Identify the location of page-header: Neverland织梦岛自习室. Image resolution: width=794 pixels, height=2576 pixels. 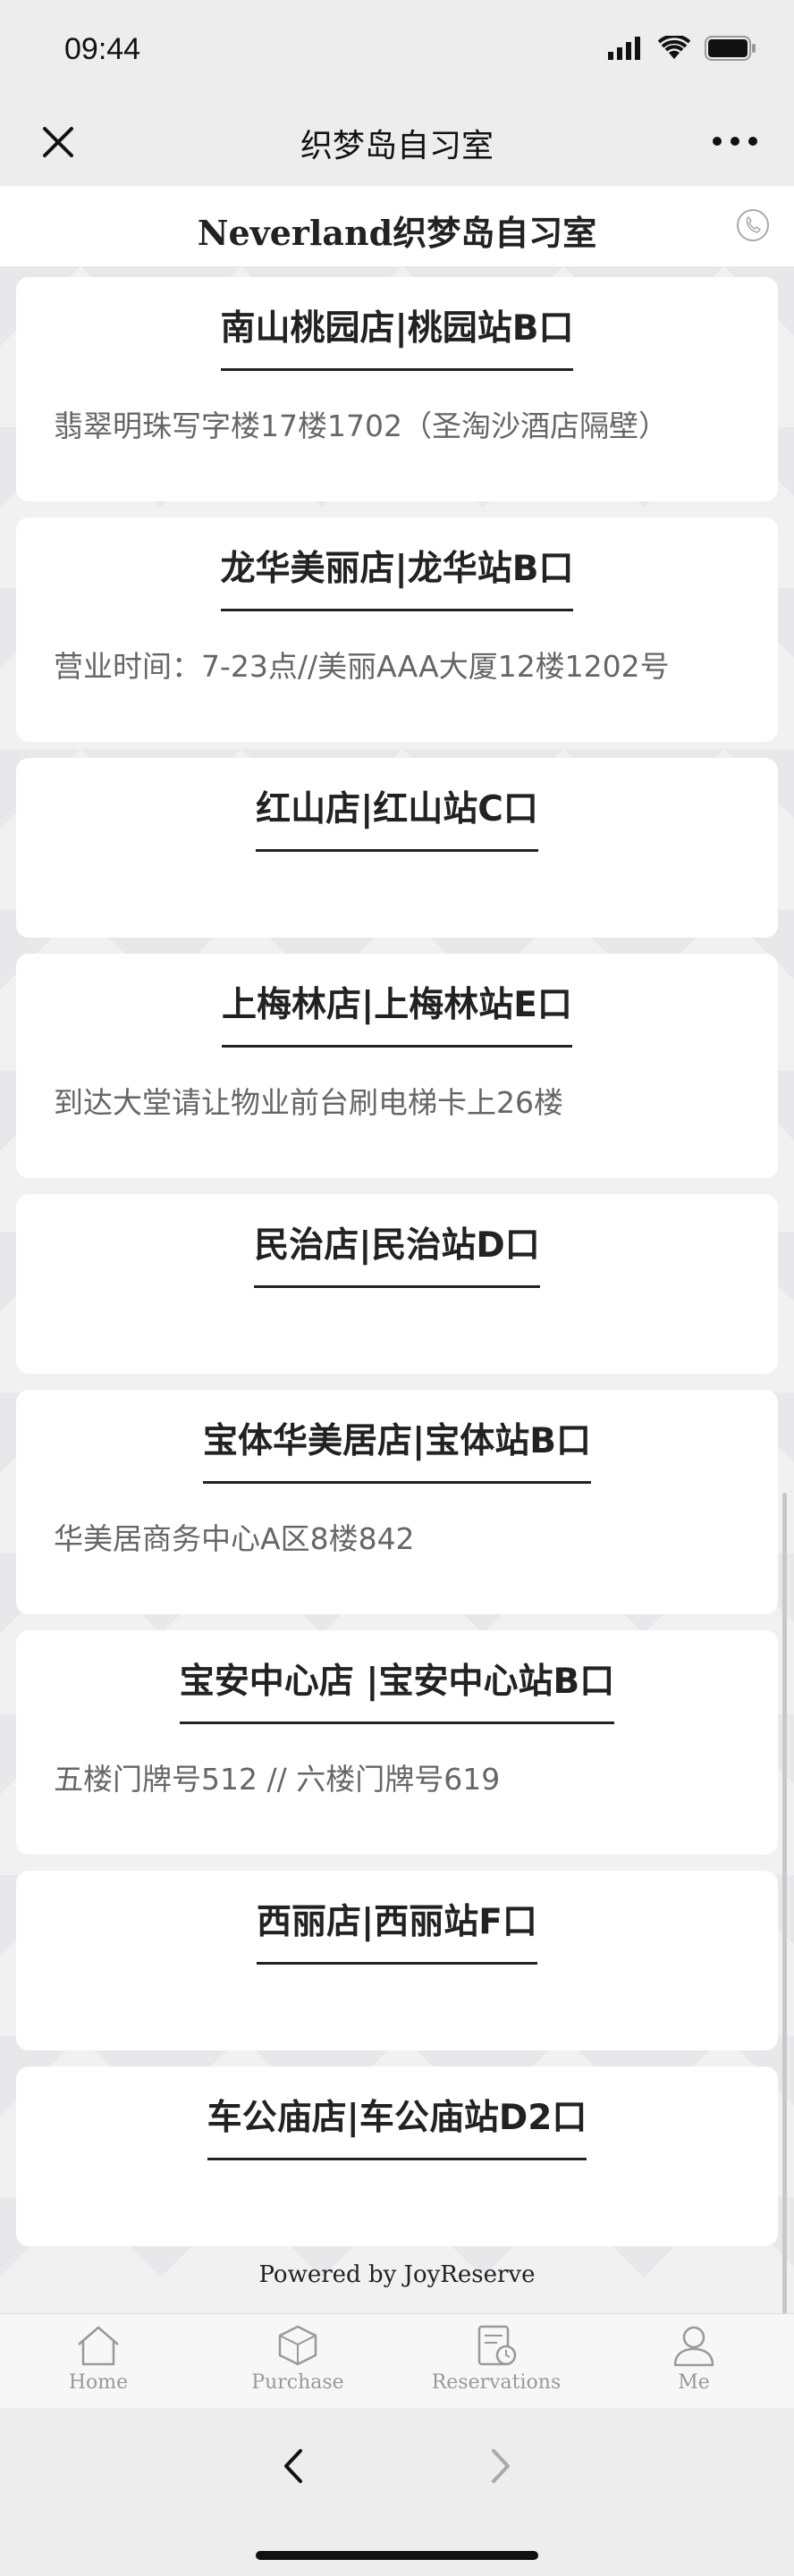
(397, 226).